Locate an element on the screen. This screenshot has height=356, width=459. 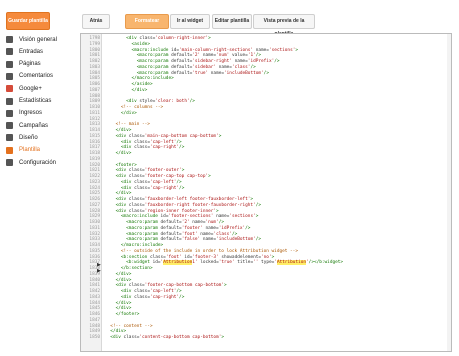
sidebar-item-label: Estadísticas is located at coordinates (35, 101).